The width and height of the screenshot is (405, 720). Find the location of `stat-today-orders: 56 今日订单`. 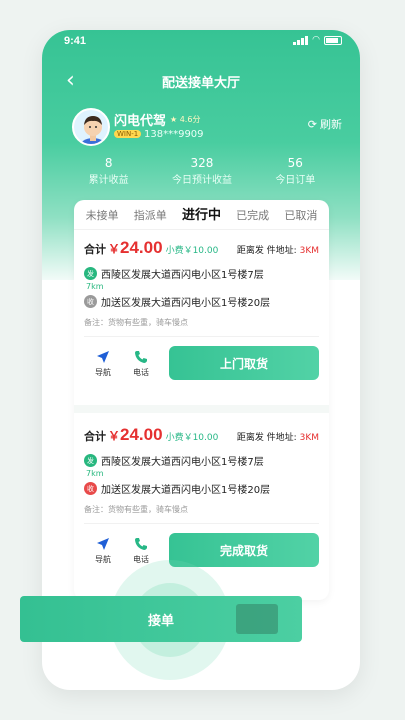

stat-today-orders: 56 今日订单 is located at coordinates (295, 171).